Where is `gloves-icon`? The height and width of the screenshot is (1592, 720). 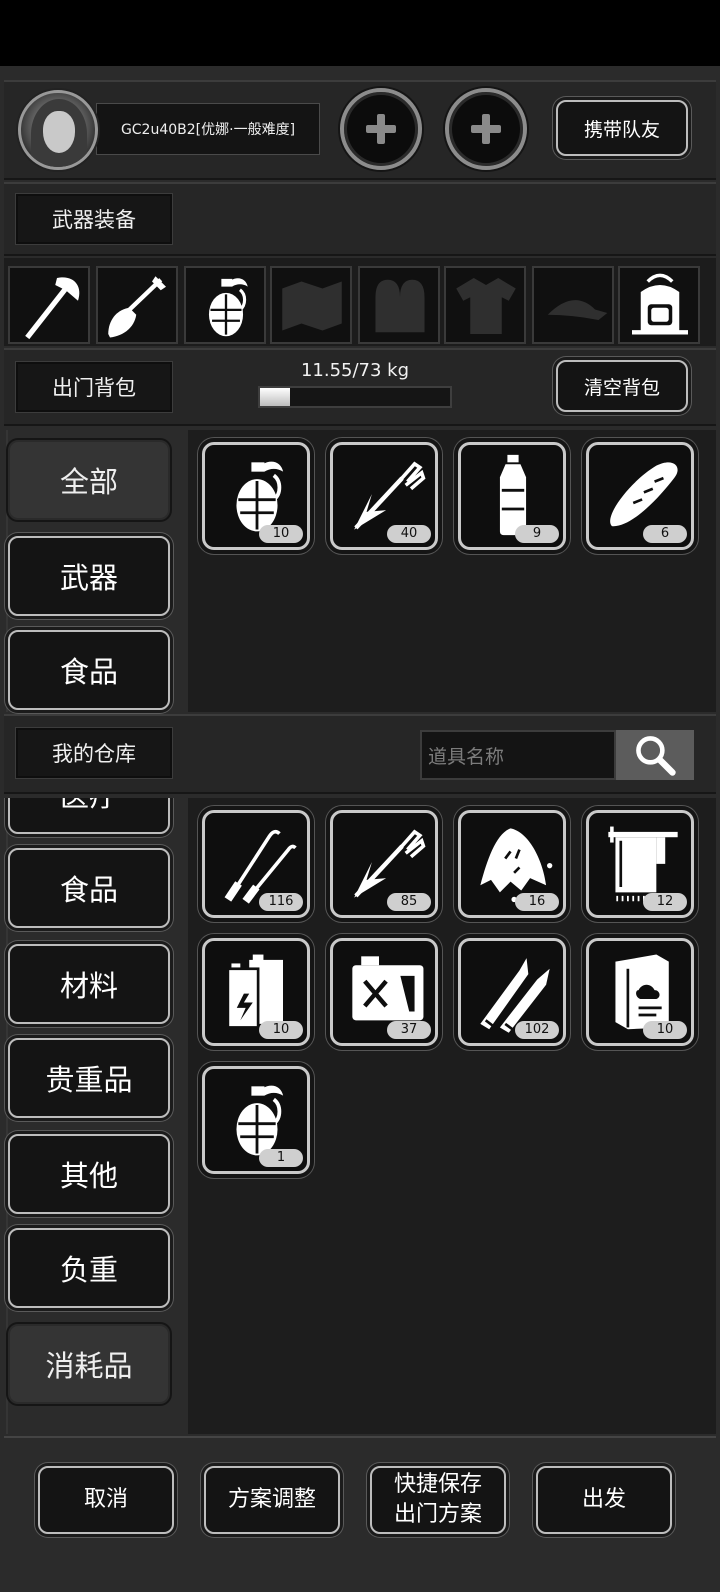
gloves-icon is located at coordinates (400, 306).